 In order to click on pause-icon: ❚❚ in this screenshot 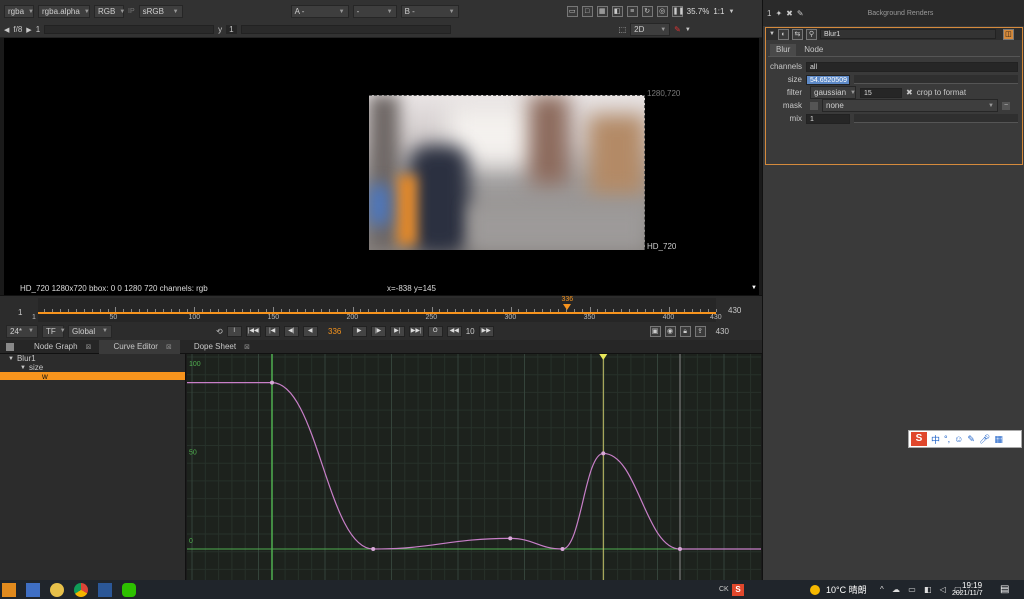, I will do `click(677, 11)`.